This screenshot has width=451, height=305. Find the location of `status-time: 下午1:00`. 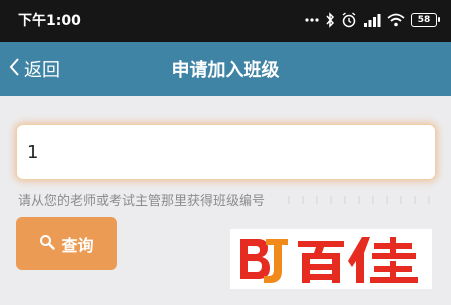

status-time: 下午1:00 is located at coordinates (49, 21).